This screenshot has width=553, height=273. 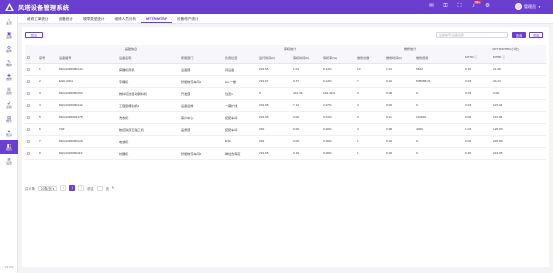 What do you see at coordinates (9, 105) in the screenshot?
I see `sidebar-item: ✔ 点检` at bounding box center [9, 105].